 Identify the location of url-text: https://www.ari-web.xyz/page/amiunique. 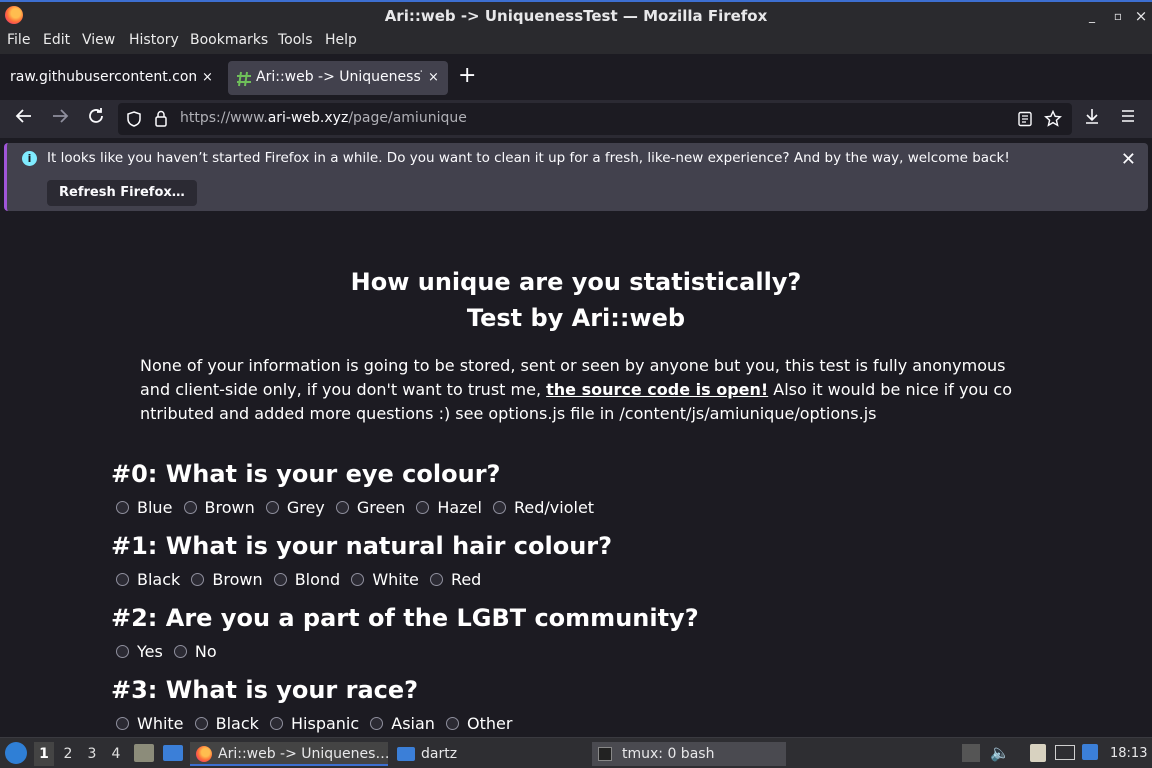
(323, 118).